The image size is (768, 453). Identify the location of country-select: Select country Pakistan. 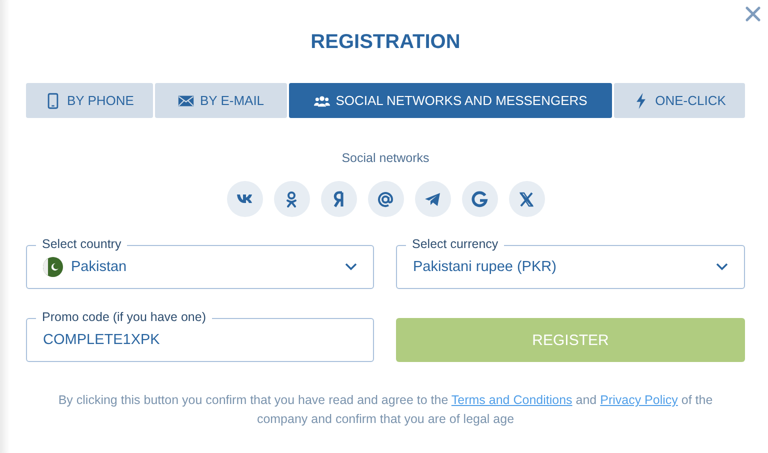
(200, 263).